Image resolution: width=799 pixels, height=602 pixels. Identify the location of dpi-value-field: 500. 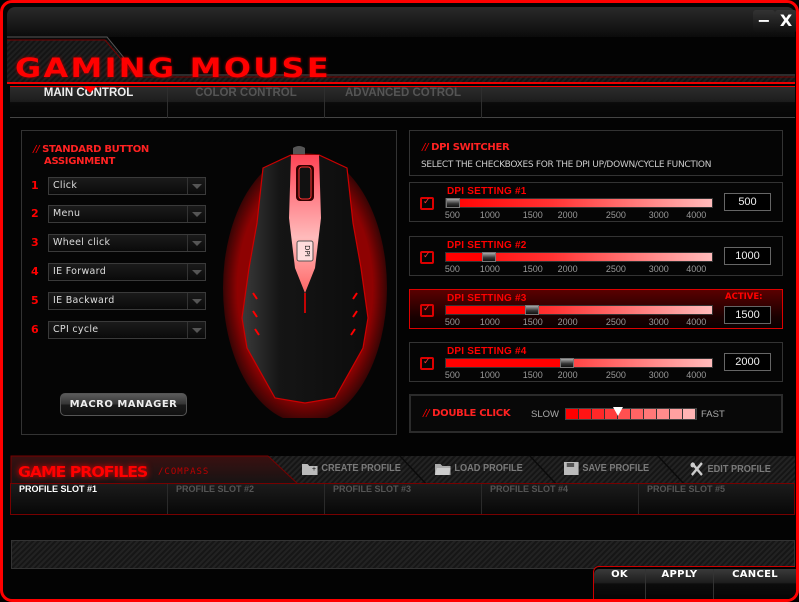
(747, 202).